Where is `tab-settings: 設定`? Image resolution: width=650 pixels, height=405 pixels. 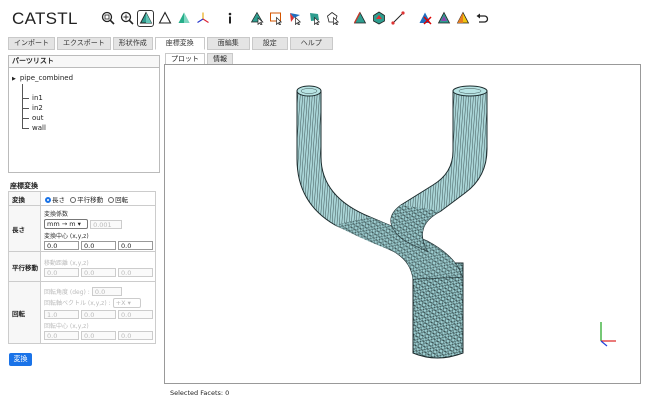
tab-settings: 設定 is located at coordinates (269, 43).